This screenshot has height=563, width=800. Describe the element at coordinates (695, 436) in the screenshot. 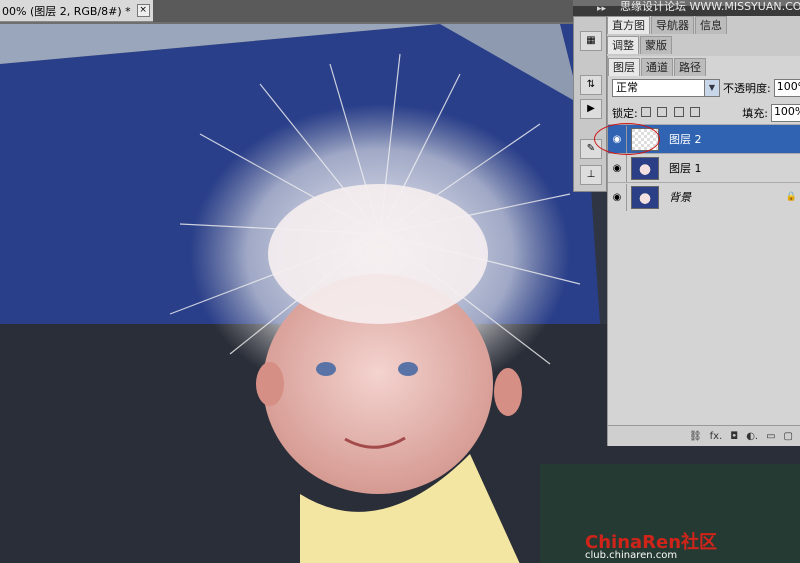

I see `link-icon: ⛓` at that location.